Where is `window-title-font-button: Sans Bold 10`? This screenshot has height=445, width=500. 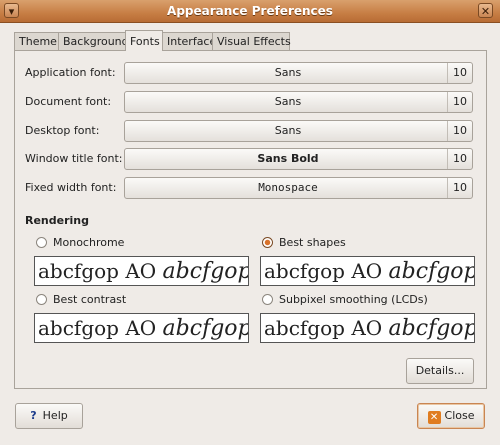
window-title-font-button: Sans Bold 10 is located at coordinates (298, 159).